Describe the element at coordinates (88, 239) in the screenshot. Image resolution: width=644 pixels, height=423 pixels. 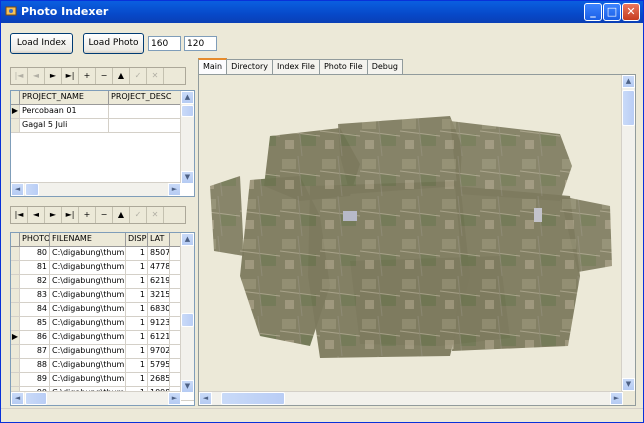
I see `column-header: FILENAME` at that location.